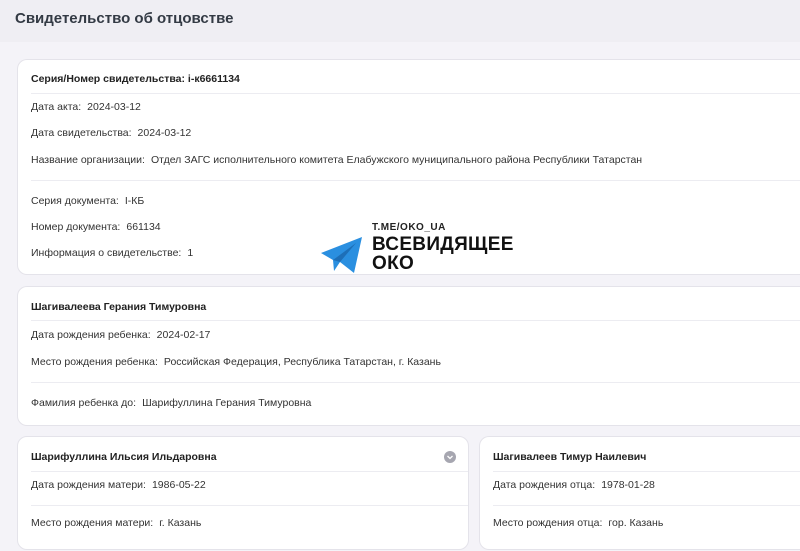 The height and width of the screenshot is (551, 800). I want to click on info-value: 1, so click(190, 253).